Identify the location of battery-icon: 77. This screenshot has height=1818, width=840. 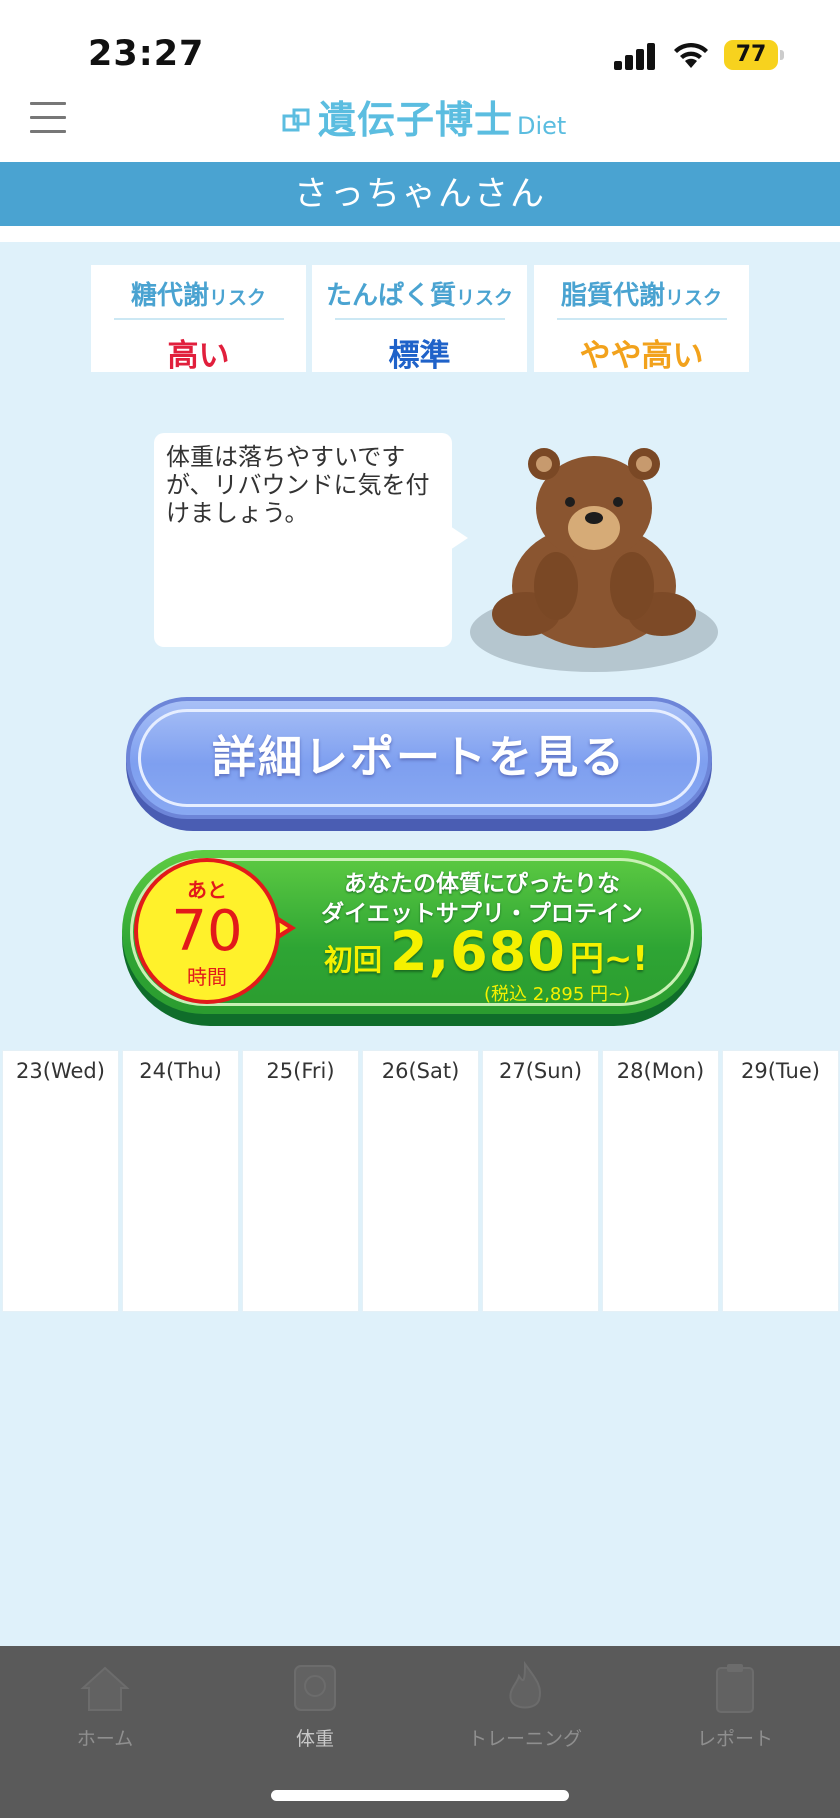
(754, 55).